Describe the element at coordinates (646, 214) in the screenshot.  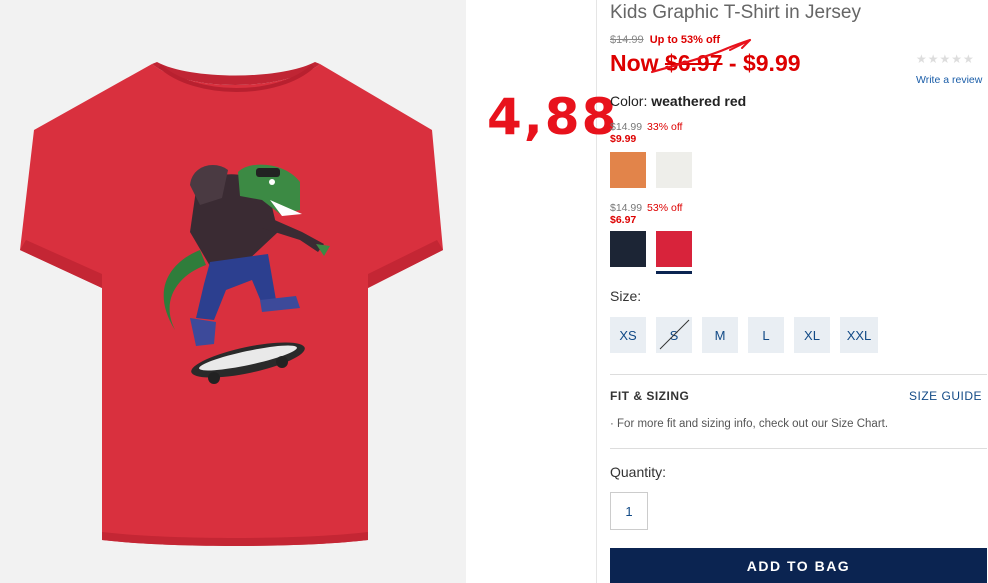
I see `price-tier-2: $14.99 53% off $6.97` at that location.